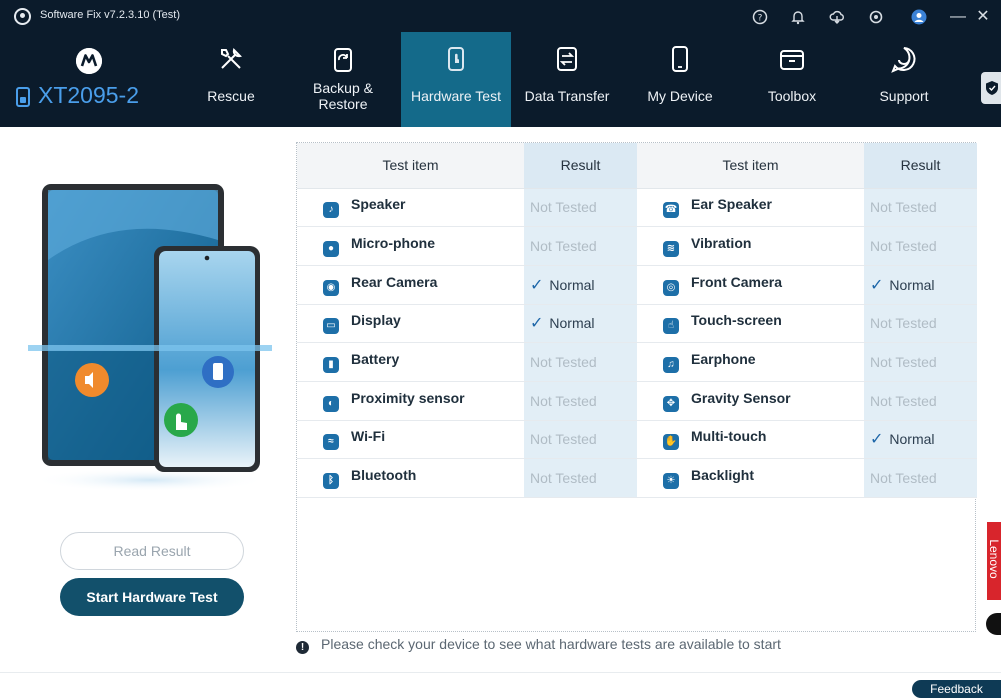  Describe the element at coordinates (671, 249) in the screenshot. I see `vibration-icon: ≋` at that location.